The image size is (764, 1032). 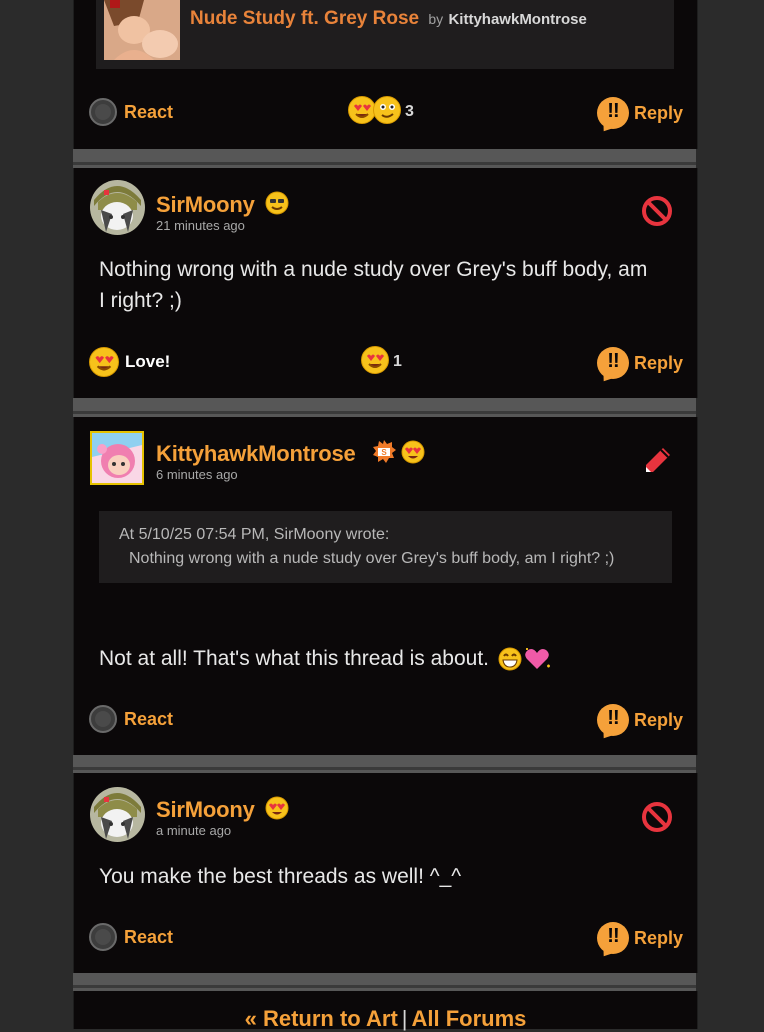 I want to click on grin-emoji-icon, so click(x=510, y=659).